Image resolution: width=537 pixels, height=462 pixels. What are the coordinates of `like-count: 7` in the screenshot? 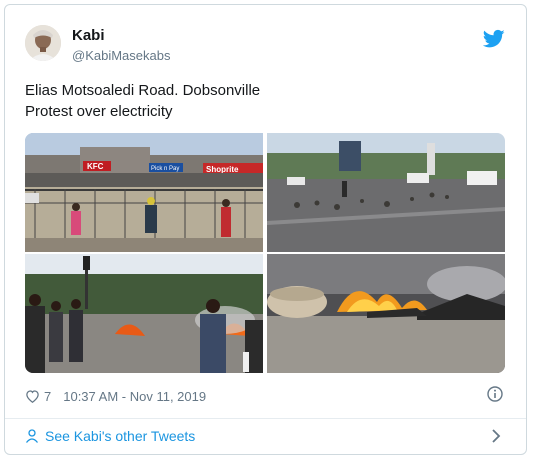 It's located at (47, 396).